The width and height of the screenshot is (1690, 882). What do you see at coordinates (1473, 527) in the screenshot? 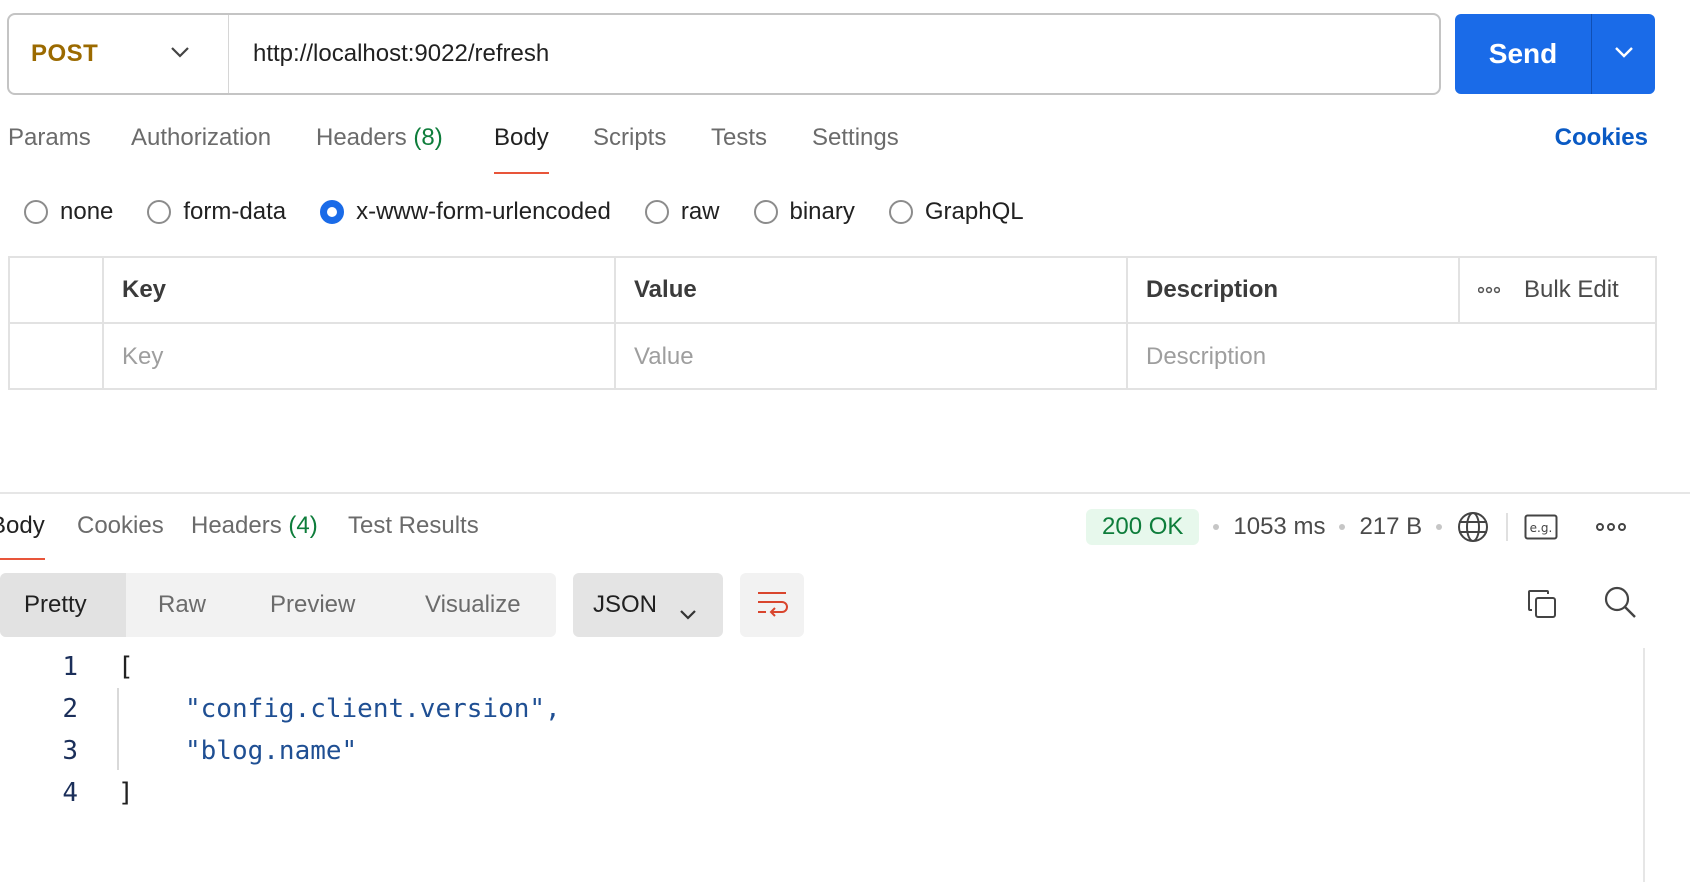
I see `globe-icon` at bounding box center [1473, 527].